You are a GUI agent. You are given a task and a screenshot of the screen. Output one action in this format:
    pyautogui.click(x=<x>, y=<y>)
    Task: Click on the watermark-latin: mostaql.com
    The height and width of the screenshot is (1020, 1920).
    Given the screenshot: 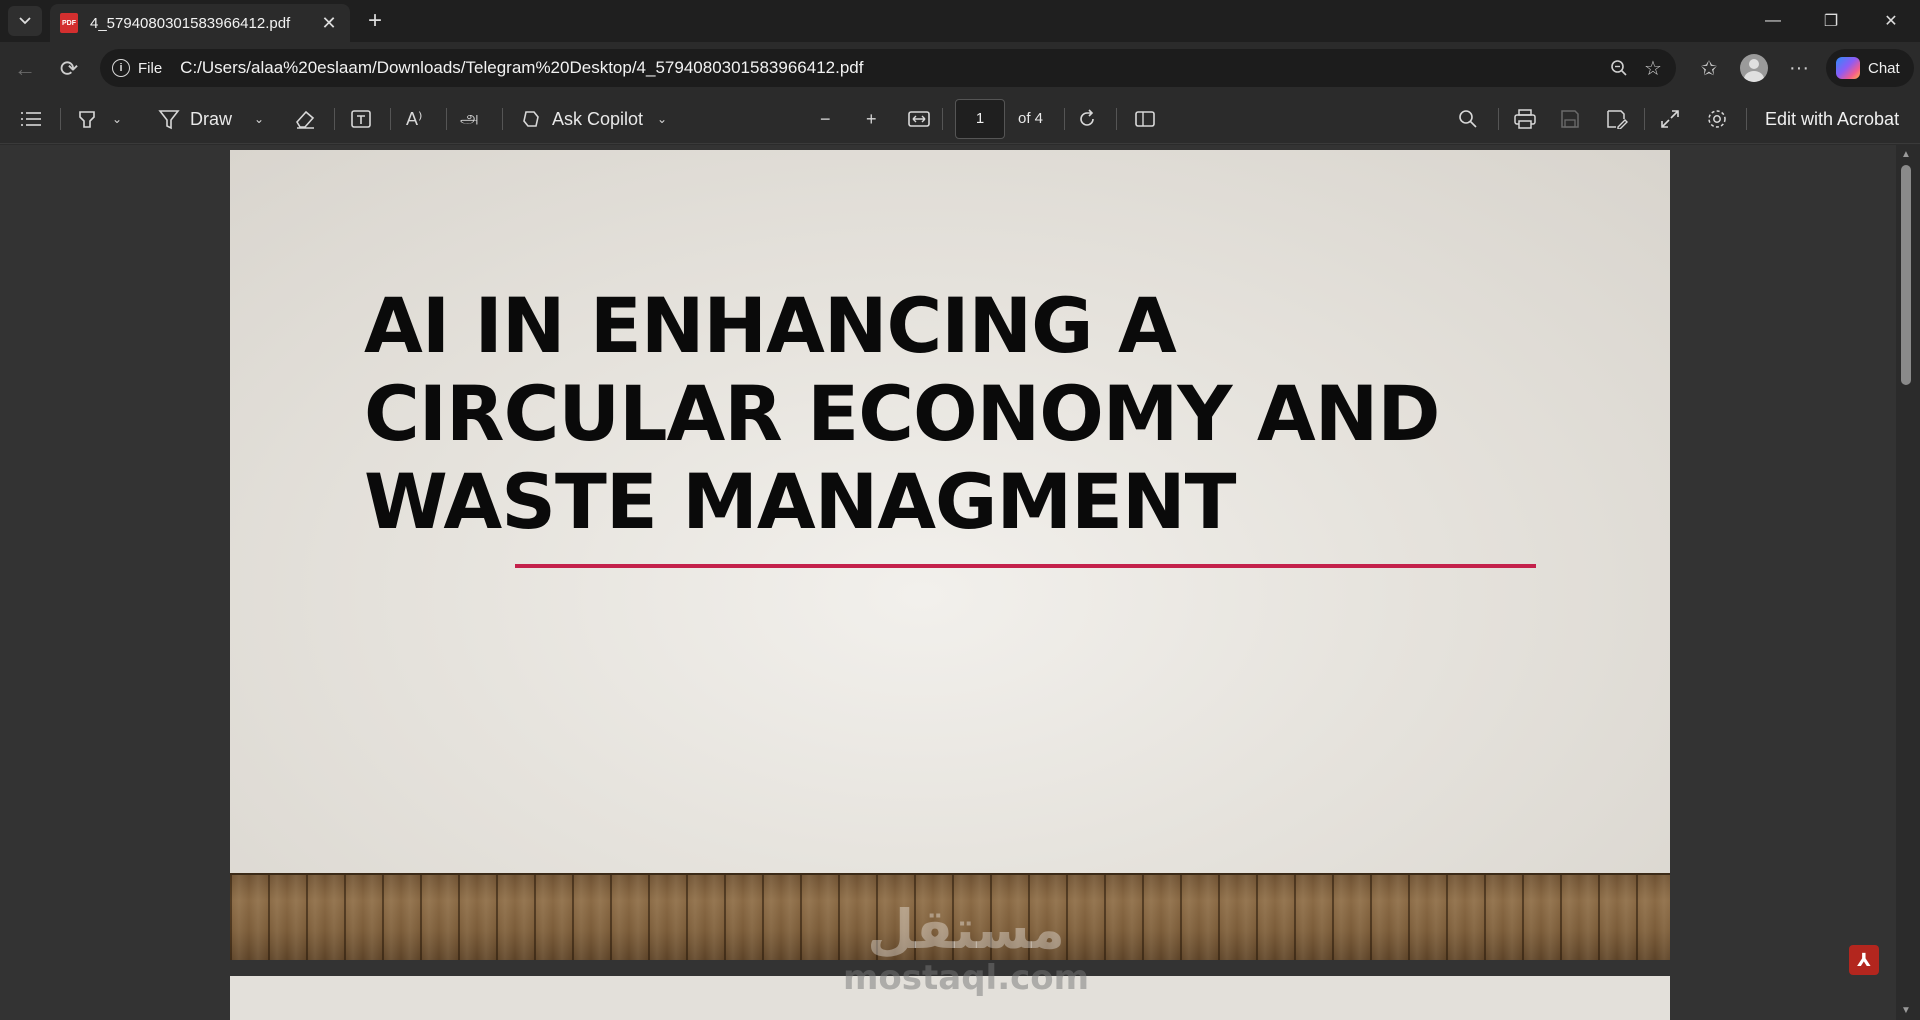 What is the action you would take?
    pyautogui.click(x=966, y=978)
    